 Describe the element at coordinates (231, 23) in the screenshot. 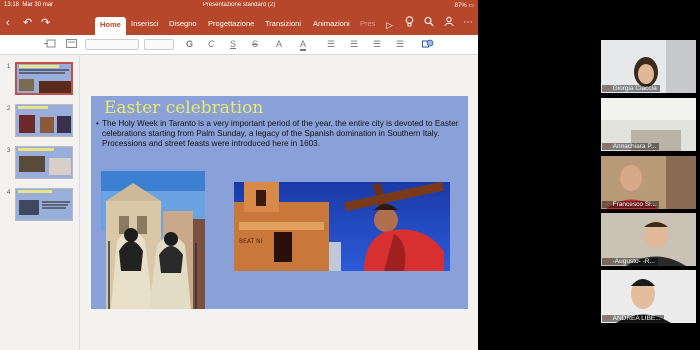

I see `tab-progettazione: Progettazione` at that location.